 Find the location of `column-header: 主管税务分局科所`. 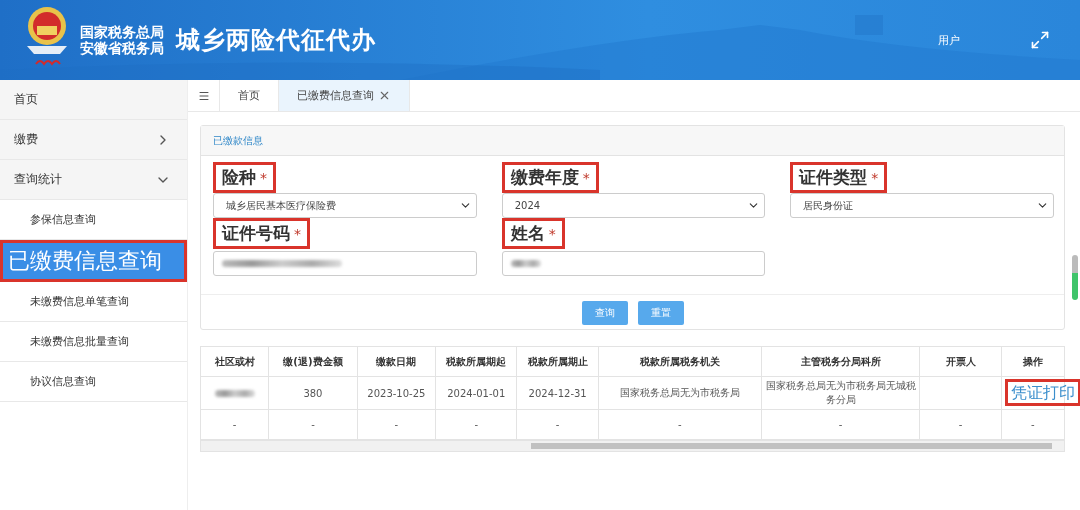

column-header: 主管税务分局科所 is located at coordinates (840, 361).